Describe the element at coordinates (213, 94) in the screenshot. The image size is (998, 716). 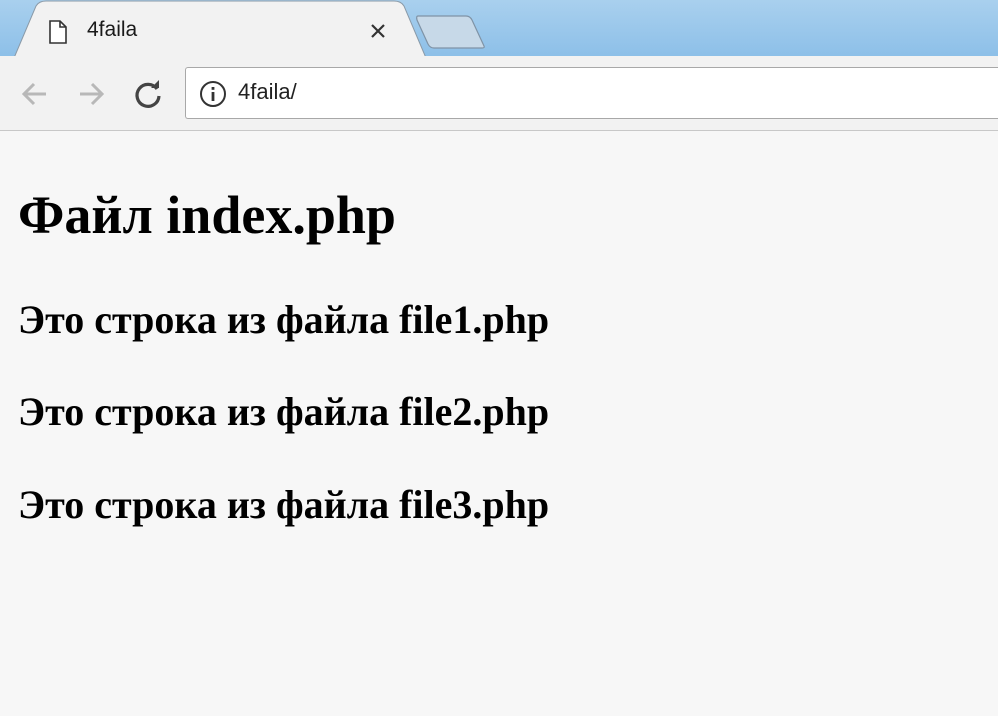
I see `info-icon` at that location.